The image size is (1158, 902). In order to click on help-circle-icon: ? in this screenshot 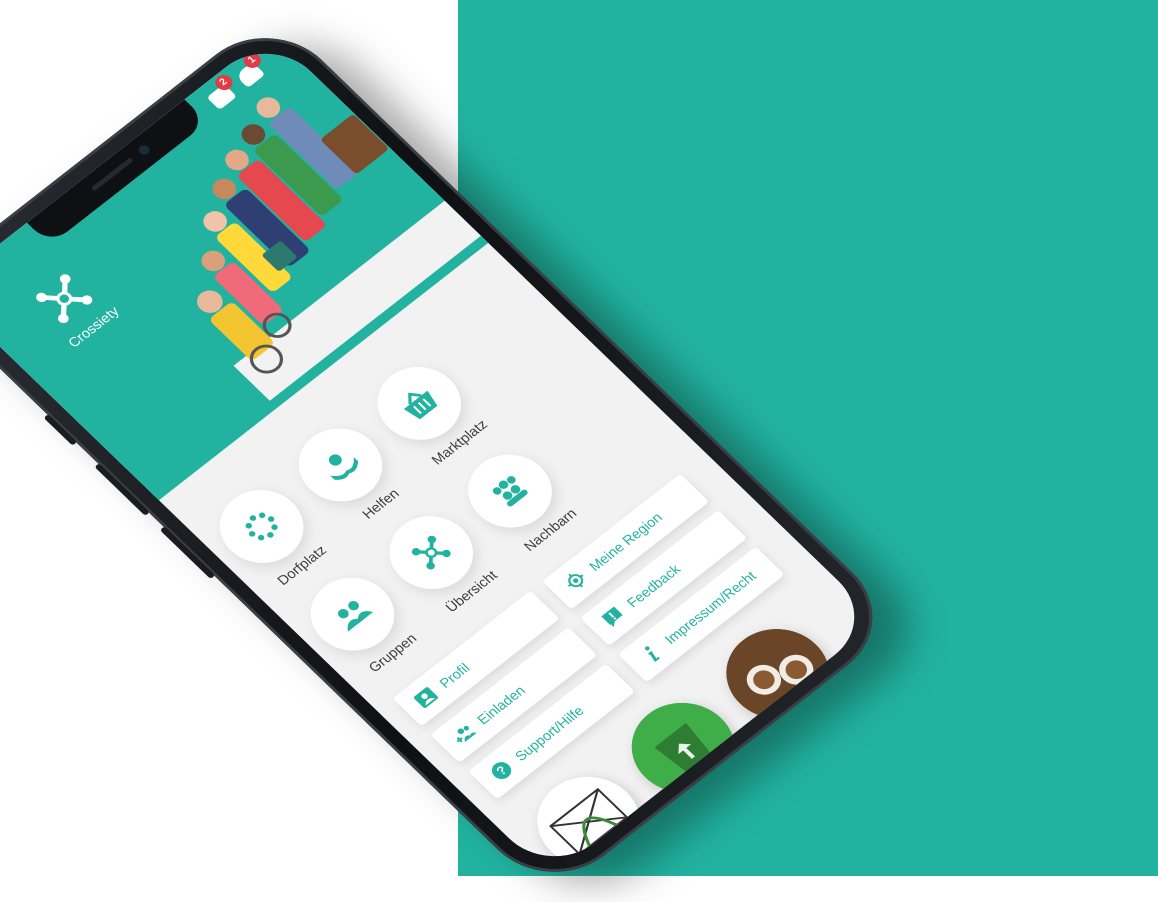, I will do `click(501, 770)`.